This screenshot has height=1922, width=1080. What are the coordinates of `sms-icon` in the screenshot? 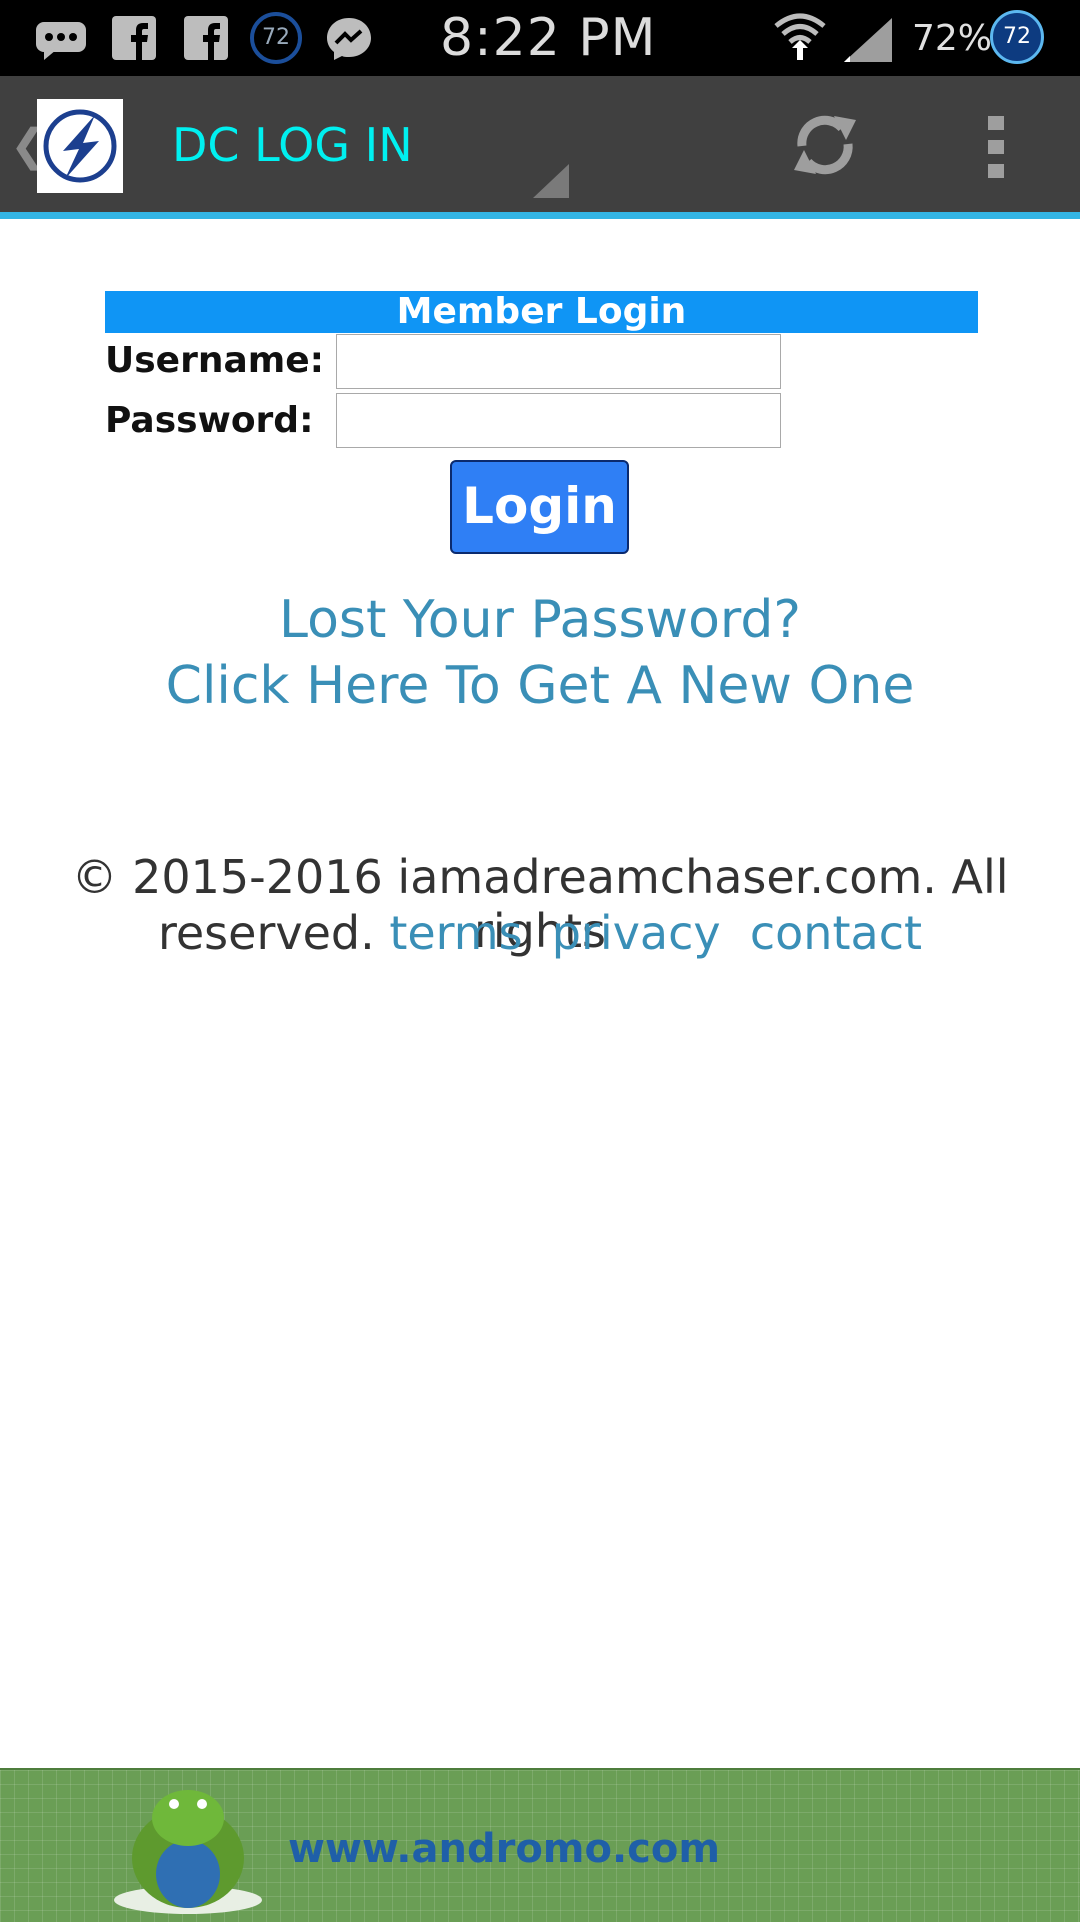 It's located at (61, 41).